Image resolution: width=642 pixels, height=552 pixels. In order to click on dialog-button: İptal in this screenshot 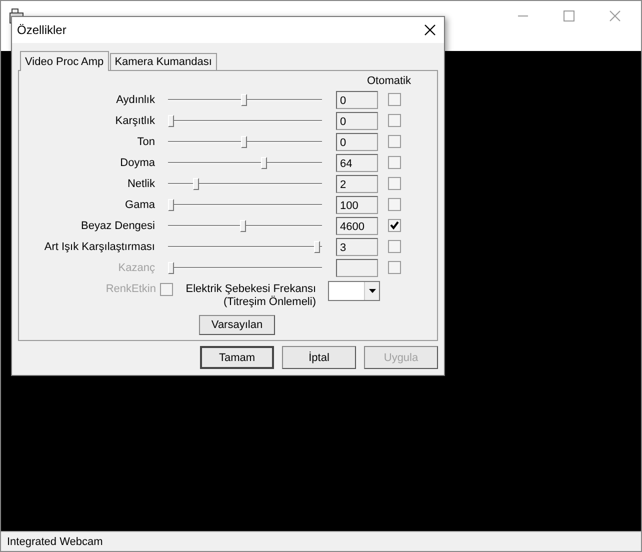, I will do `click(319, 357)`.